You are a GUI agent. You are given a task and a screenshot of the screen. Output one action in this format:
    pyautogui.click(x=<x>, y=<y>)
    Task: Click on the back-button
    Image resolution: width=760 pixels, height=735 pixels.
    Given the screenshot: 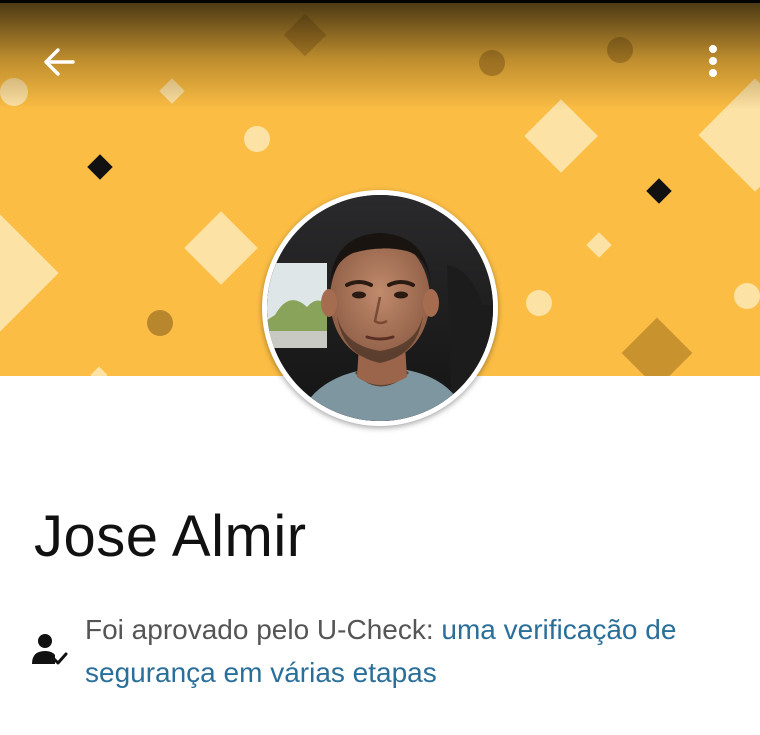 What is the action you would take?
    pyautogui.click(x=59, y=62)
    